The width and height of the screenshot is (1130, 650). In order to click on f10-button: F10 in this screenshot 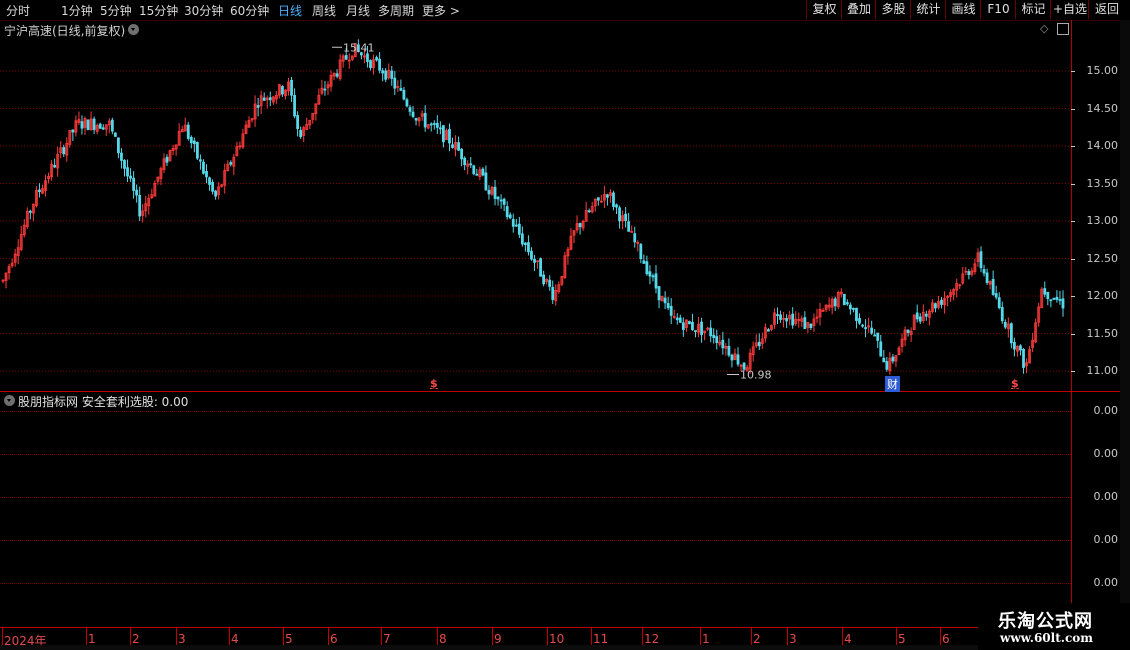, I will do `click(998, 9)`.